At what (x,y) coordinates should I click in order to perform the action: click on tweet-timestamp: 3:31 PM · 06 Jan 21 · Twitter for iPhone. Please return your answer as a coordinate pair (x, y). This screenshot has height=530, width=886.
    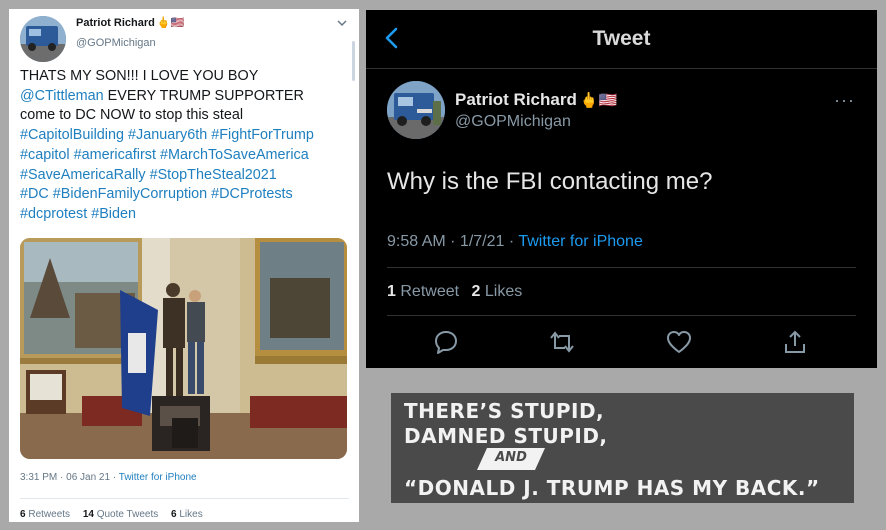
    Looking at the image, I should click on (108, 477).